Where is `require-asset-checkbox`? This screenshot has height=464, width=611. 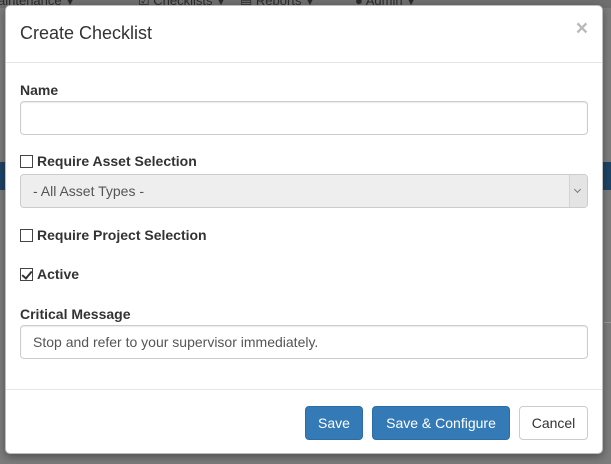
require-asset-checkbox is located at coordinates (26, 161).